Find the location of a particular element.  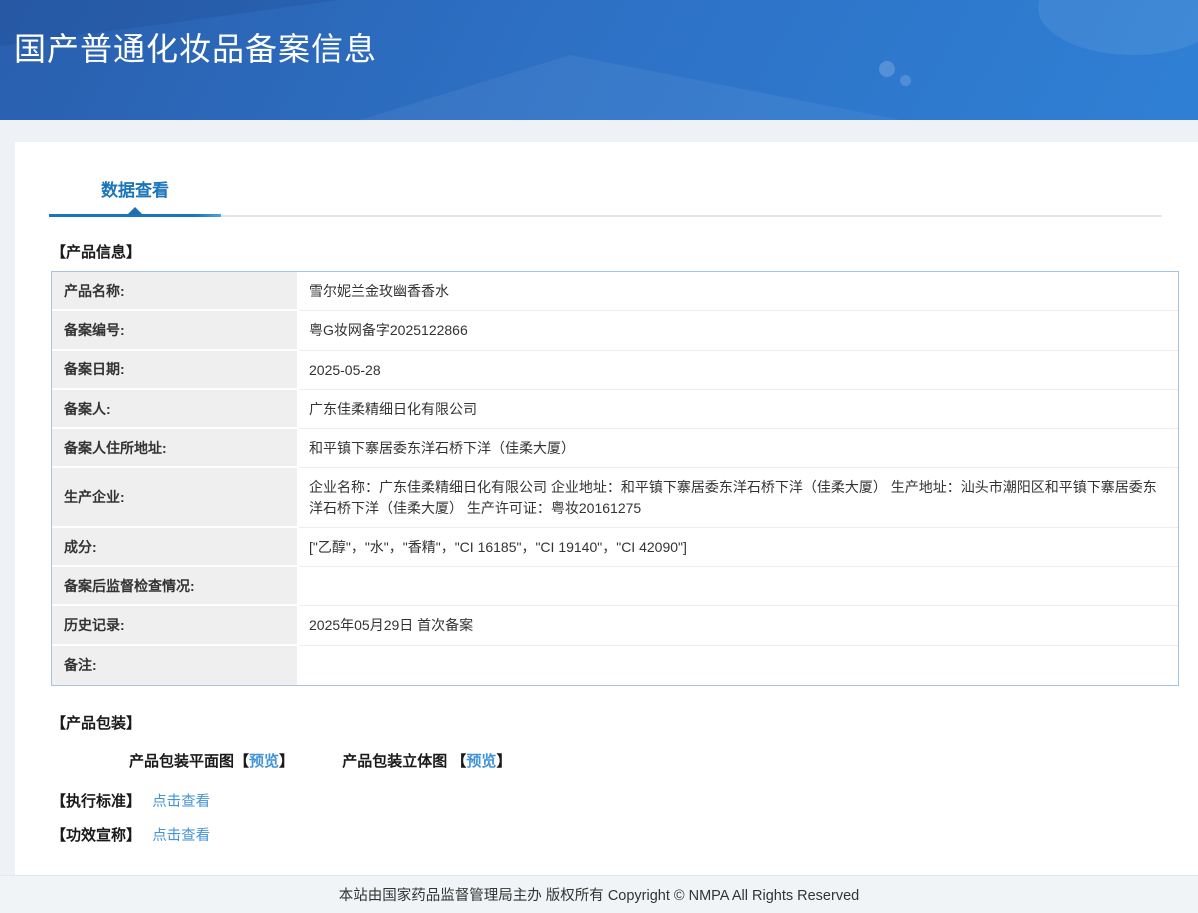

row-label: 备案人住所地址: is located at coordinates (175, 449).